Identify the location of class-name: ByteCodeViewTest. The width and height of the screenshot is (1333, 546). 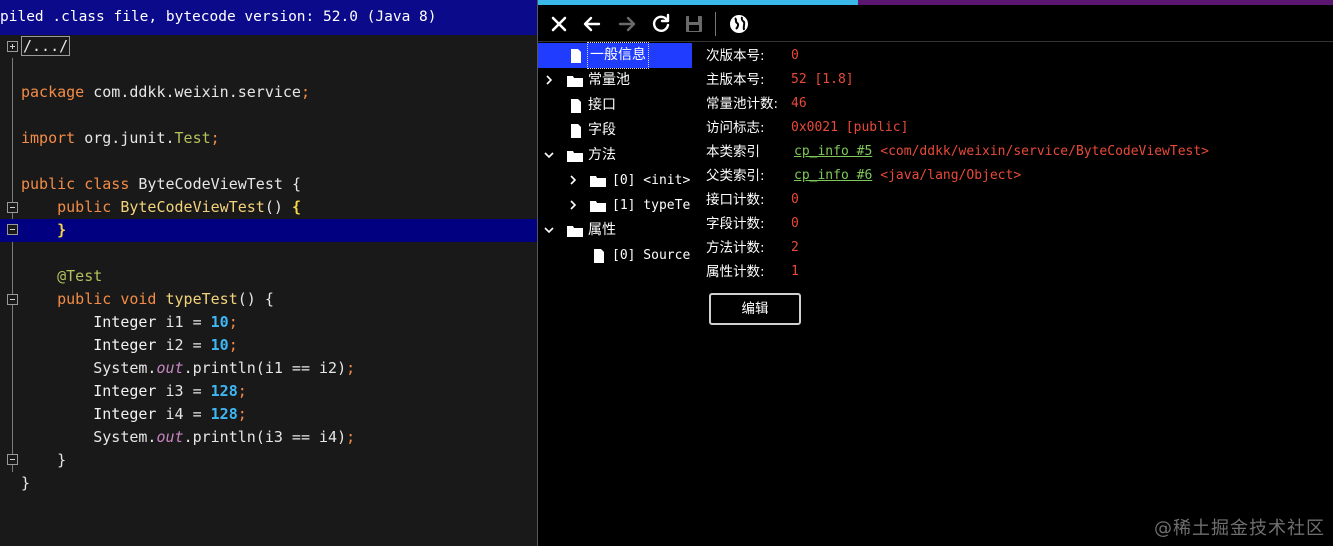
(210, 184).